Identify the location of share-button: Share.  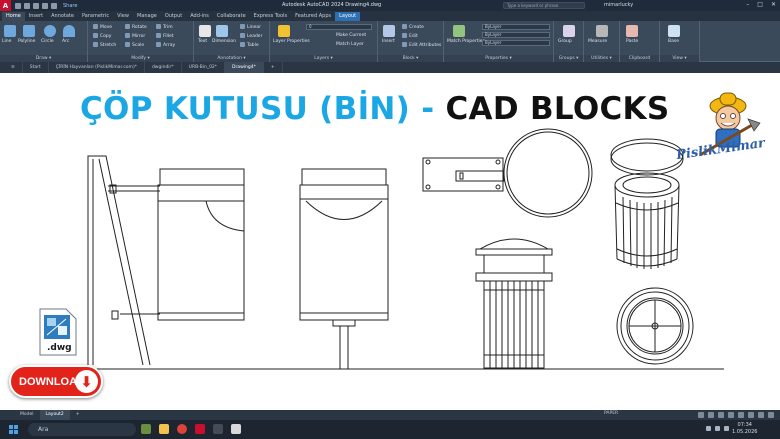
(70, 6).